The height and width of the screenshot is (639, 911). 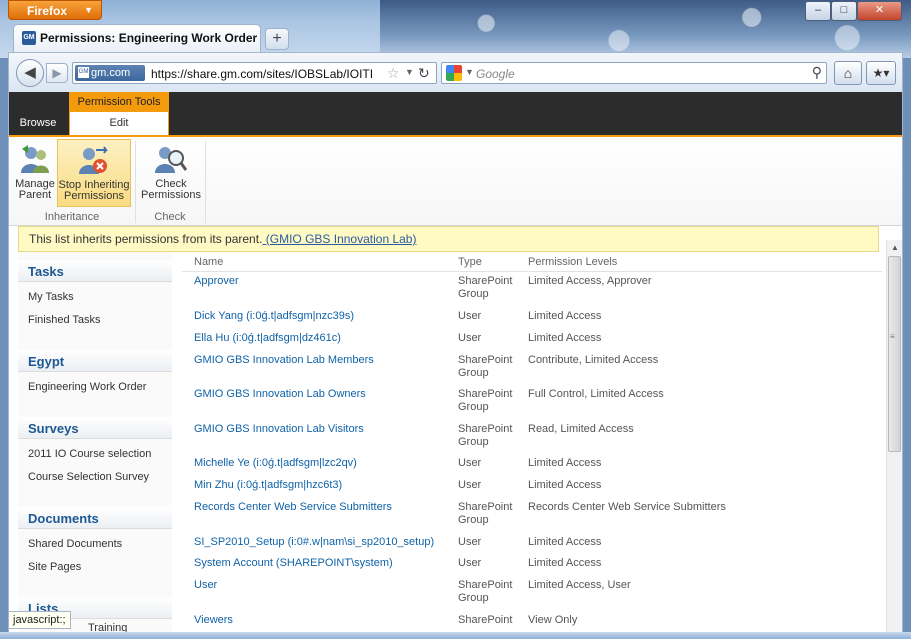 I want to click on minimize-button: –, so click(x=818, y=11).